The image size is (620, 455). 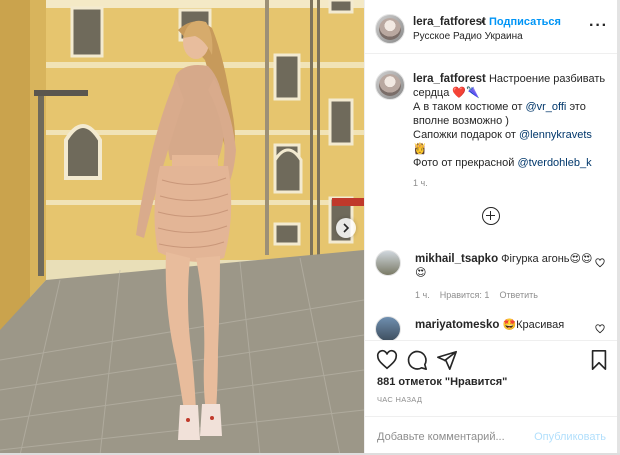 What do you see at coordinates (449, 22) in the screenshot?
I see `author-username: lera_fatforest` at bounding box center [449, 22].